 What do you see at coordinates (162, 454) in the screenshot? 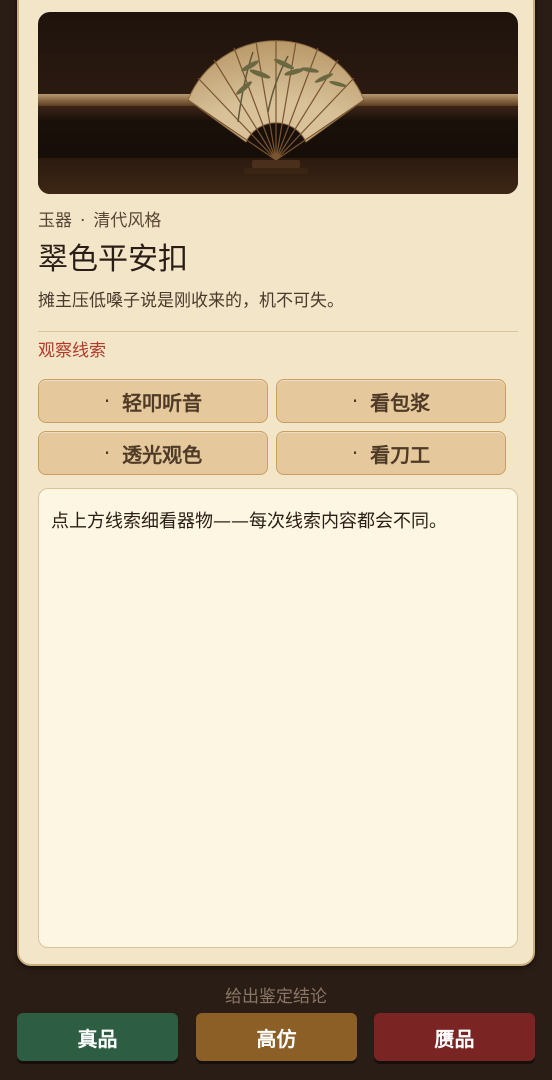
I see `clue-label: 透光观色` at bounding box center [162, 454].